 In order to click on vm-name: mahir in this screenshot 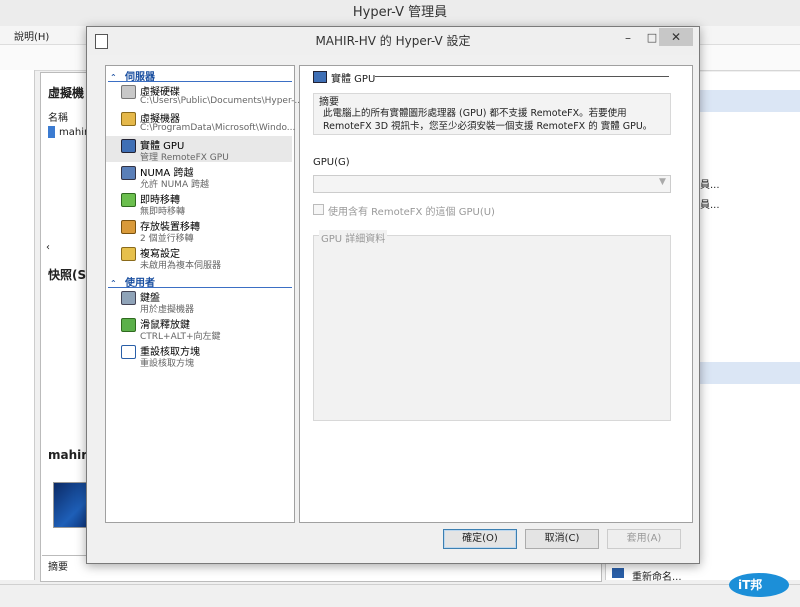, I will do `click(74, 132)`.